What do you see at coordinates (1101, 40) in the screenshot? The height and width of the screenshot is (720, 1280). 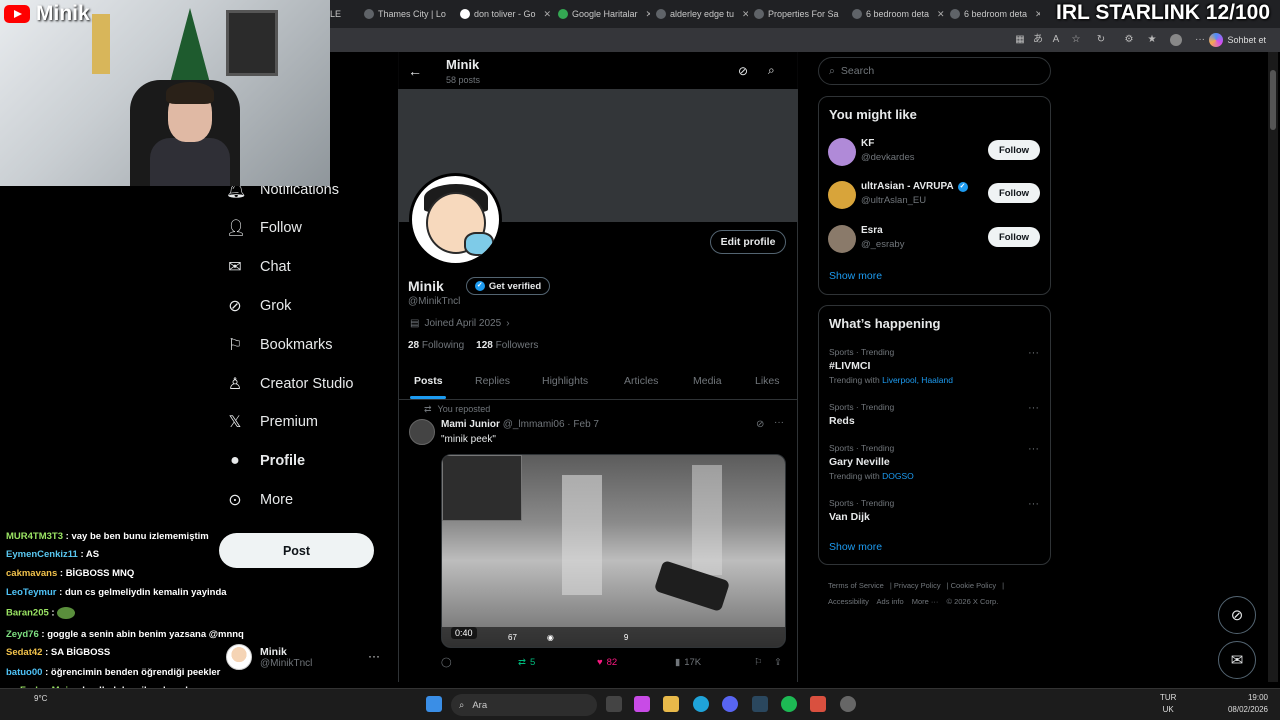 I see `refresh-icon: ↻` at bounding box center [1101, 40].